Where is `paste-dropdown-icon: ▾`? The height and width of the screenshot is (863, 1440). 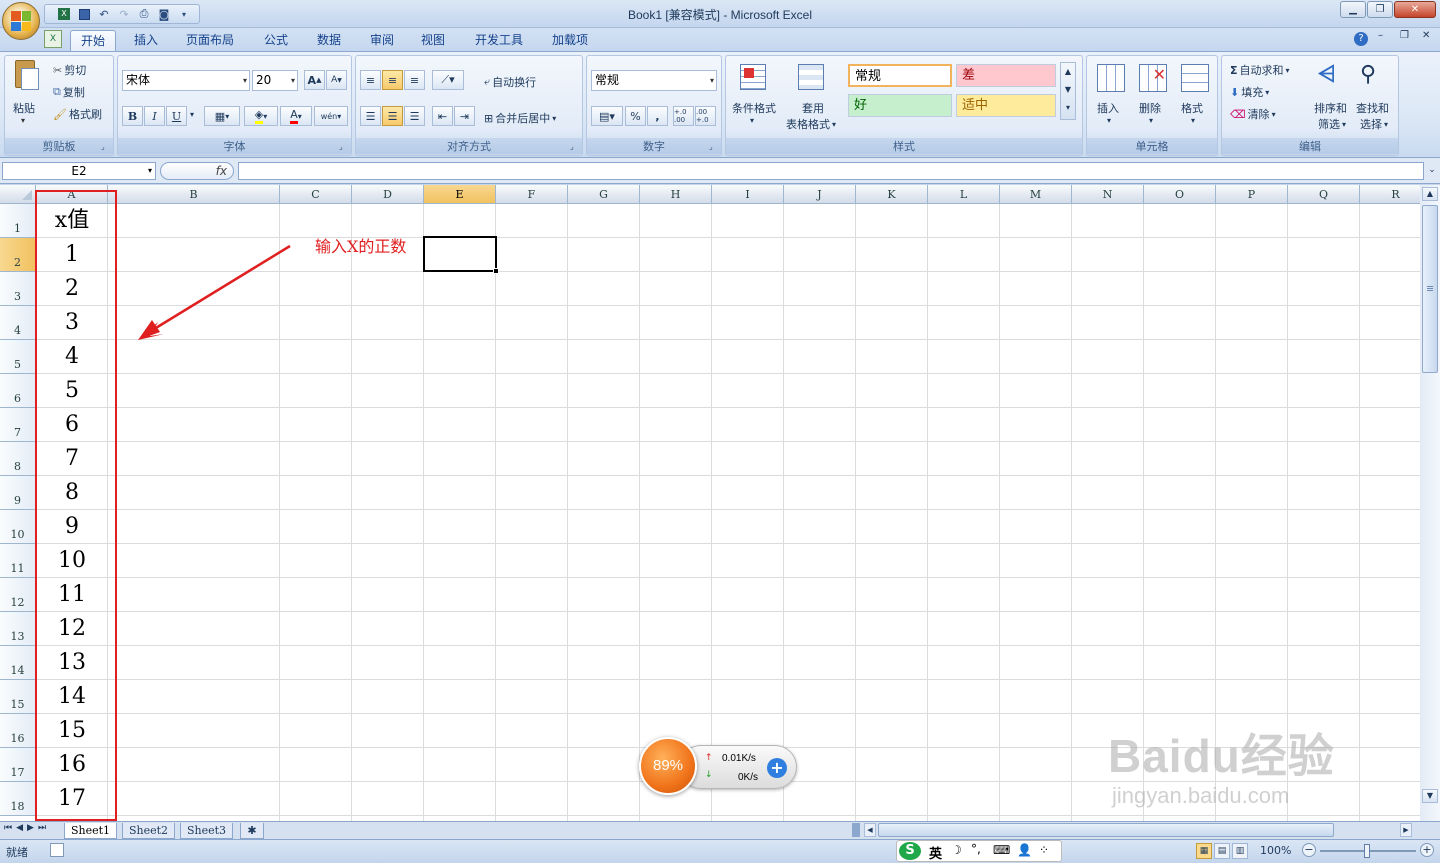
paste-dropdown-icon: ▾ is located at coordinates (23, 120).